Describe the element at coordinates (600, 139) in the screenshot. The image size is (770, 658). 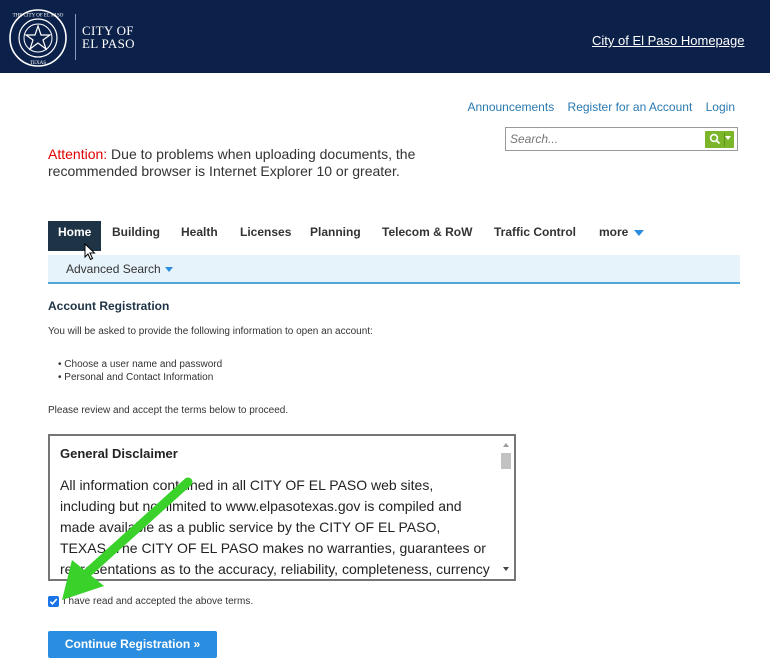
I see `search-input` at that location.